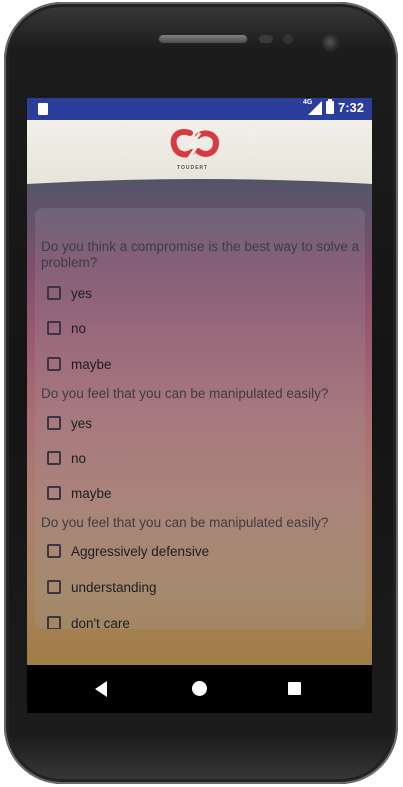 The image size is (403, 787). I want to click on q2-option-no: no, so click(66, 458).